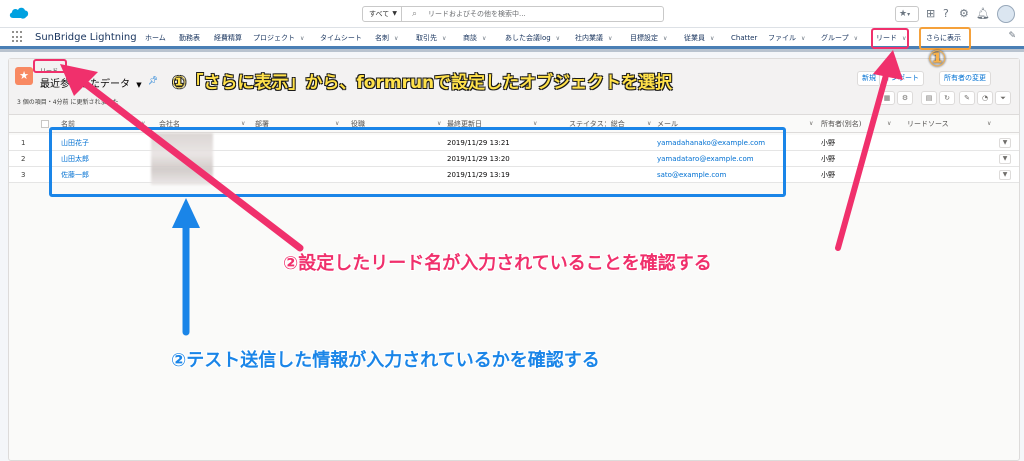 The width and height of the screenshot is (1024, 461). I want to click on step2a-instruction: ②設定したリード名が入力されていることを確認する, so click(497, 263).